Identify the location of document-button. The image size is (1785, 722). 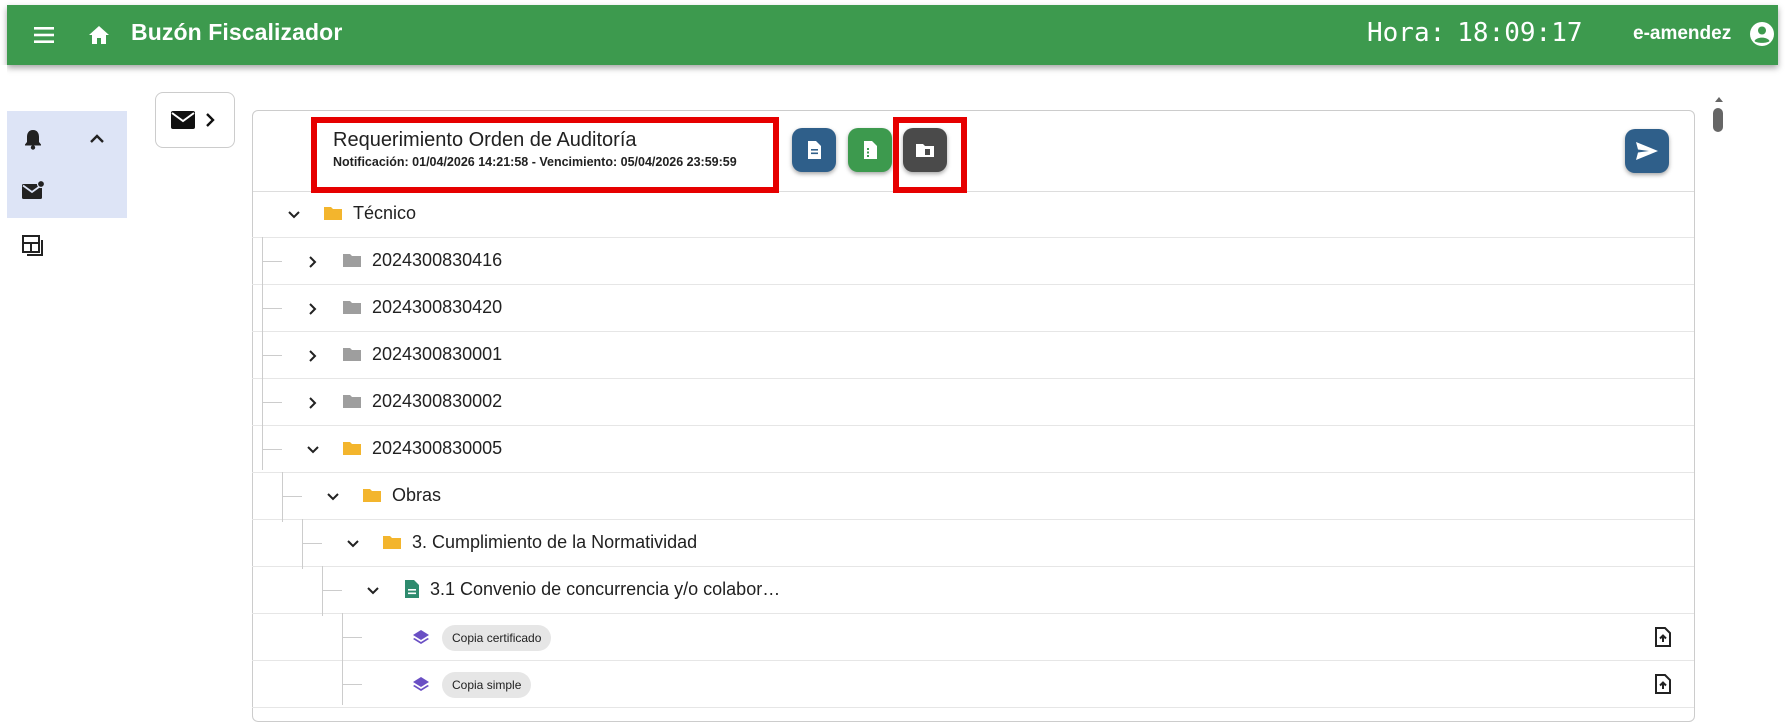
(814, 150).